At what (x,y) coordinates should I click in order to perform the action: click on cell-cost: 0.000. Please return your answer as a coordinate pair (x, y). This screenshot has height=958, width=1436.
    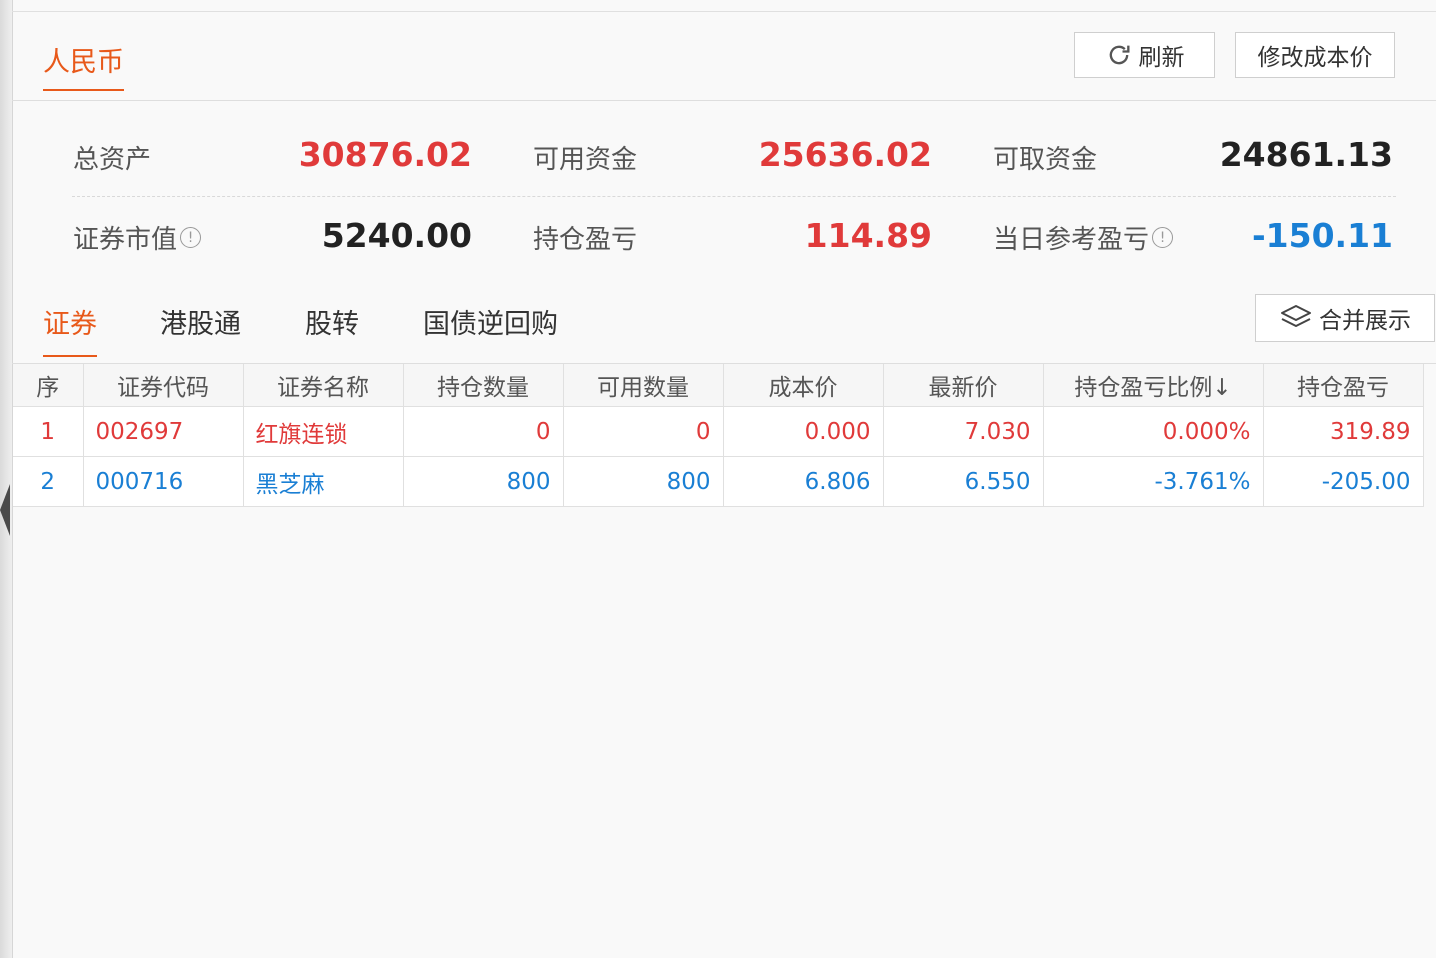
    Looking at the image, I should click on (803, 431).